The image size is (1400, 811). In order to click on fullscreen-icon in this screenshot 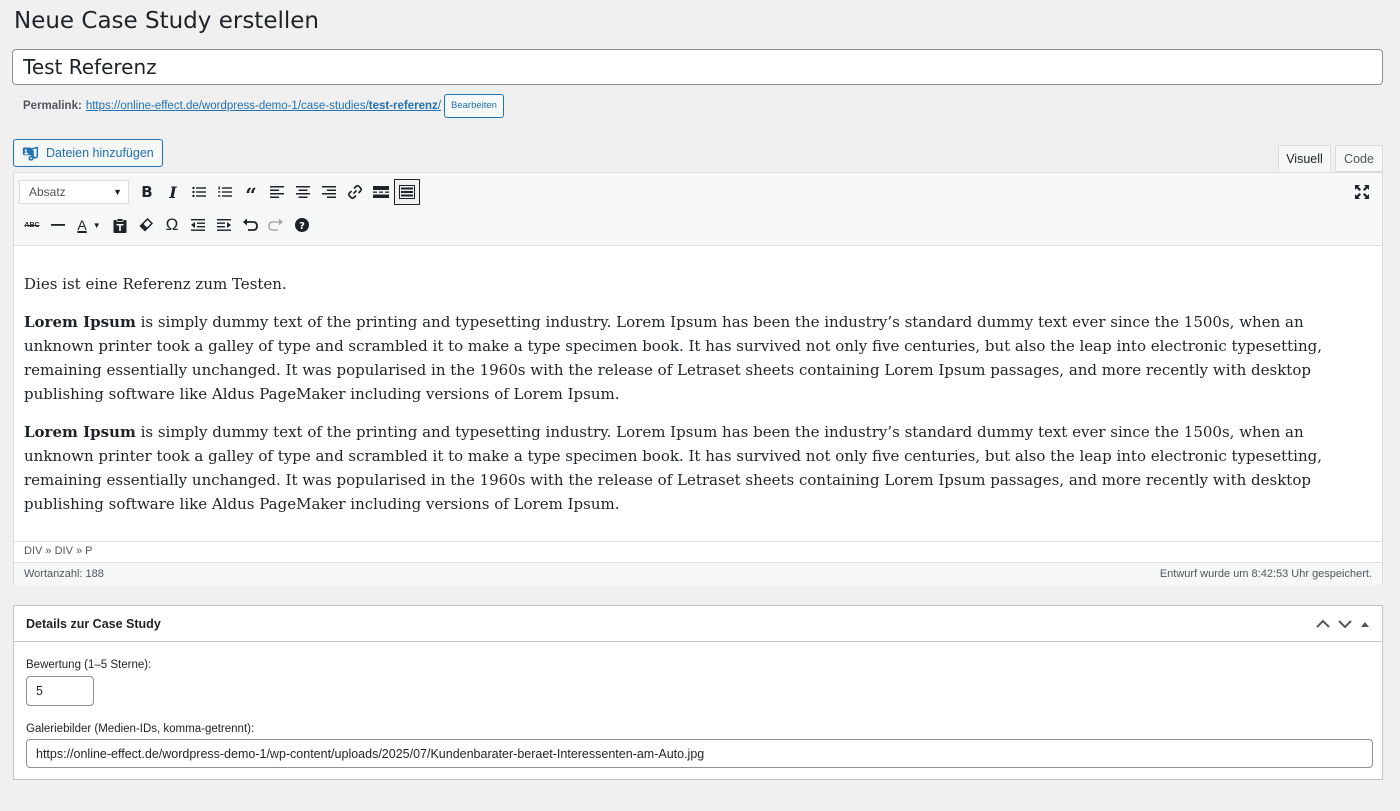, I will do `click(1362, 192)`.